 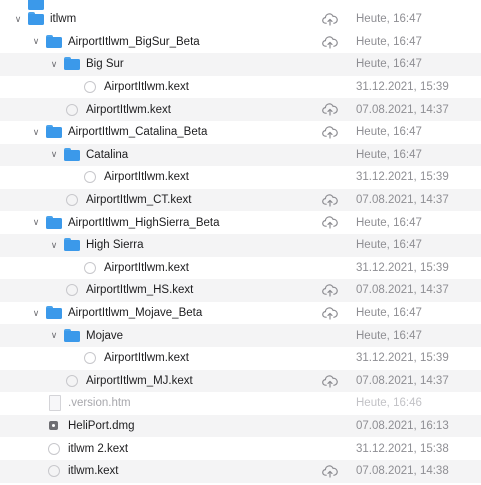 I want to click on file-row: AirportItlwm_MJ.kext 07.08.2021, 14:37, so click(x=240, y=381).